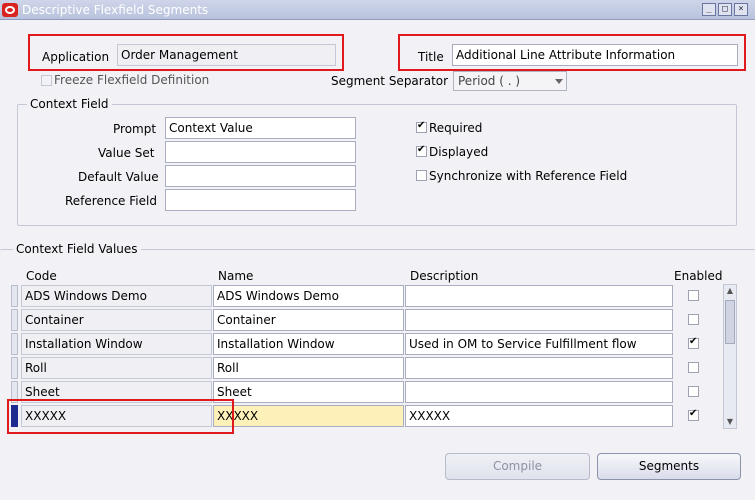  I want to click on maximize-icon: □, so click(725, 9).